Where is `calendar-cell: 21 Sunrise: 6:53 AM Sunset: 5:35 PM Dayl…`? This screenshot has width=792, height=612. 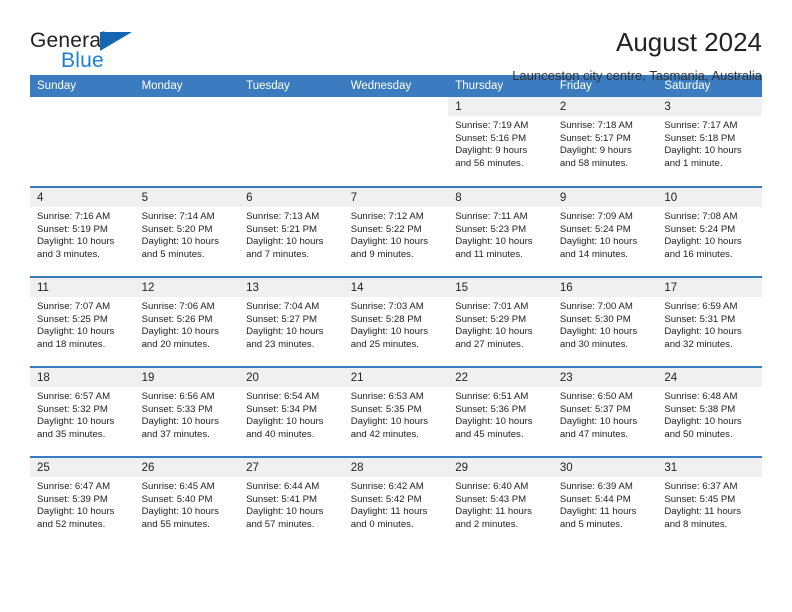 calendar-cell: 21 Sunrise: 6:53 AM Sunset: 5:35 PM Dayl… is located at coordinates (396, 411).